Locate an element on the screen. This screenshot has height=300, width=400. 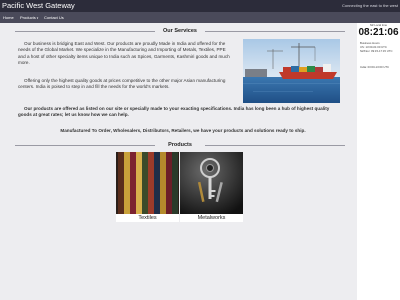
textiles-photo is located at coordinates (147, 183).